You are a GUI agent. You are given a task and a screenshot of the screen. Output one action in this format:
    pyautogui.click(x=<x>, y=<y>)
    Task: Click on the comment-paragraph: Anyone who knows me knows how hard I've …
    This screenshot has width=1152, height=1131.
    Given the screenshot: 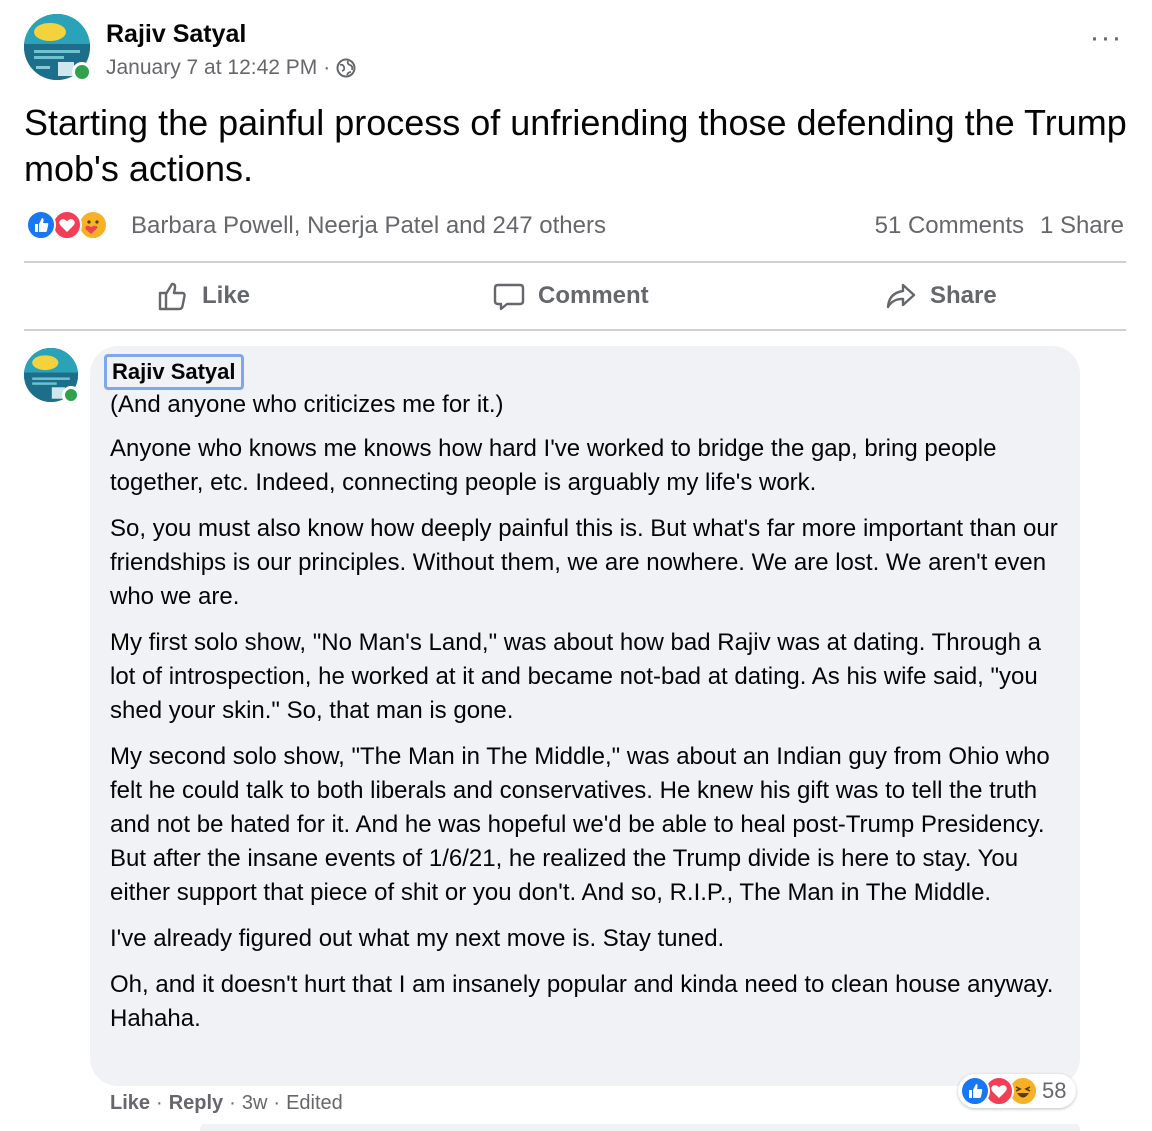 What is the action you would take?
    pyautogui.click(x=553, y=465)
    